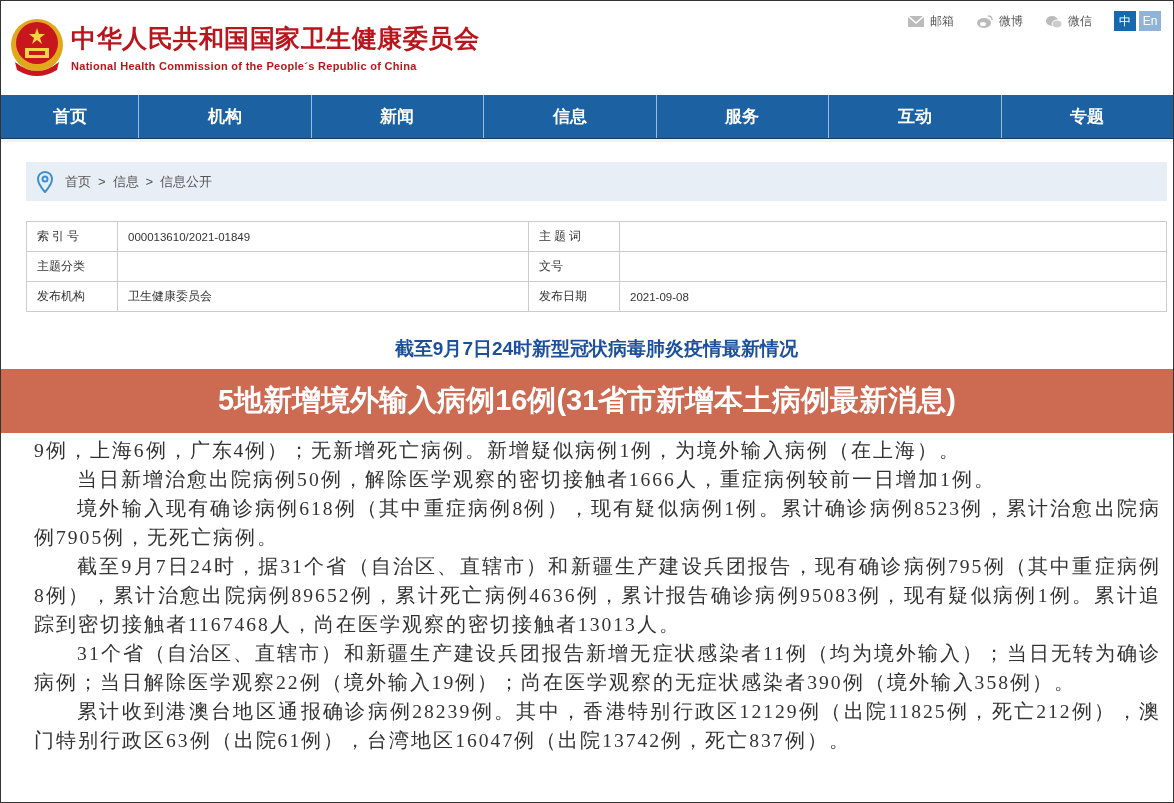  Describe the element at coordinates (244, 66) in the screenshot. I see `site-subtitle: National Health Commission of the People´s Republic of China` at that location.